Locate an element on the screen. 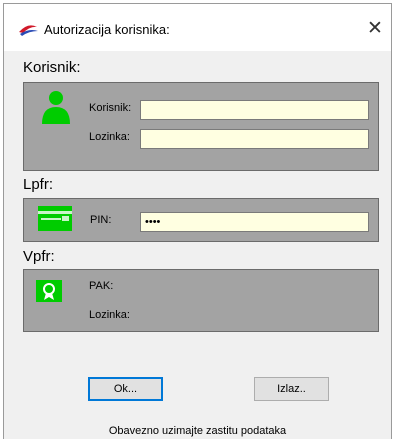 The image size is (395, 439). title-bar: Autorizacija korisnika: ✕ is located at coordinates (197, 27).